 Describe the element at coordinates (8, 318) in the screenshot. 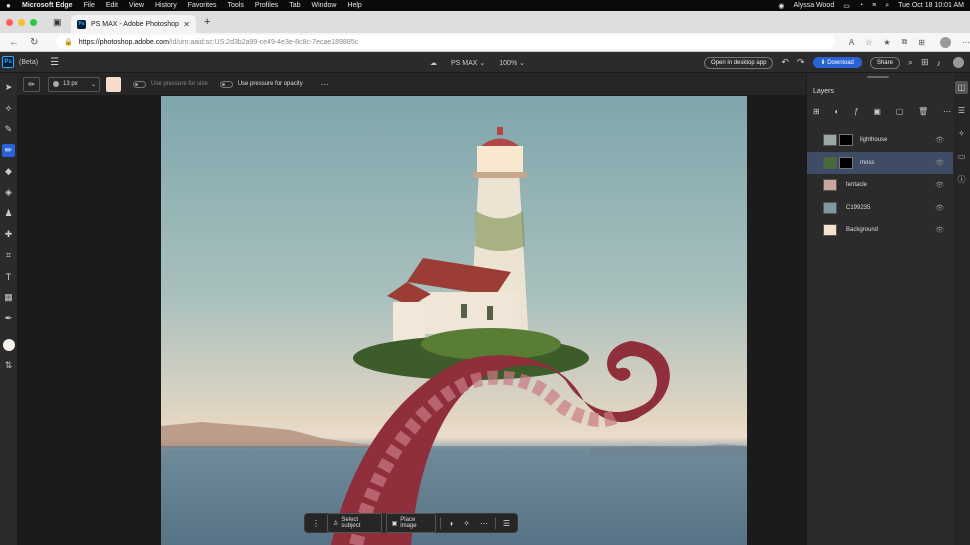

I see `eyedropper-tool-icon: ✒` at that location.